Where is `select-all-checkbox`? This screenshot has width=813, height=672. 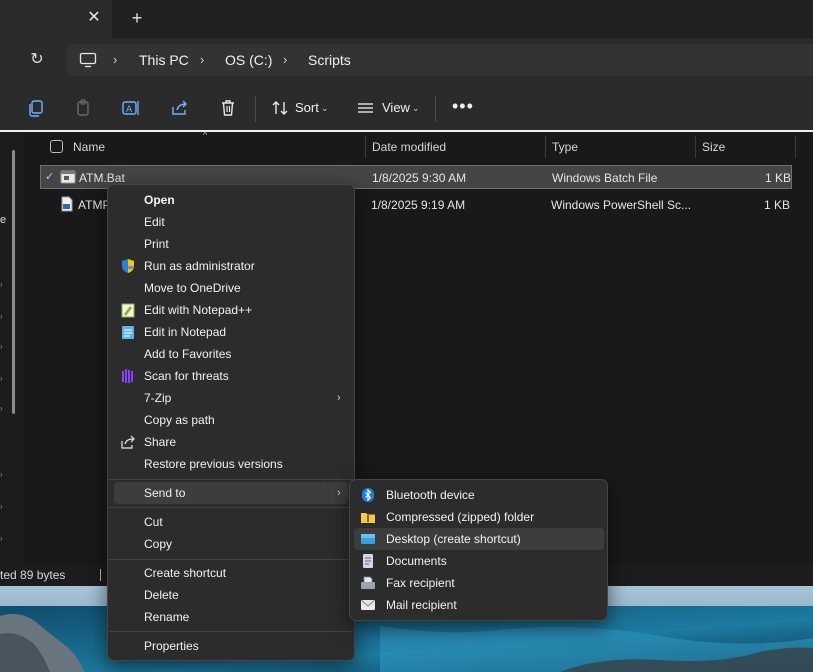
select-all-checkbox is located at coordinates (56, 146).